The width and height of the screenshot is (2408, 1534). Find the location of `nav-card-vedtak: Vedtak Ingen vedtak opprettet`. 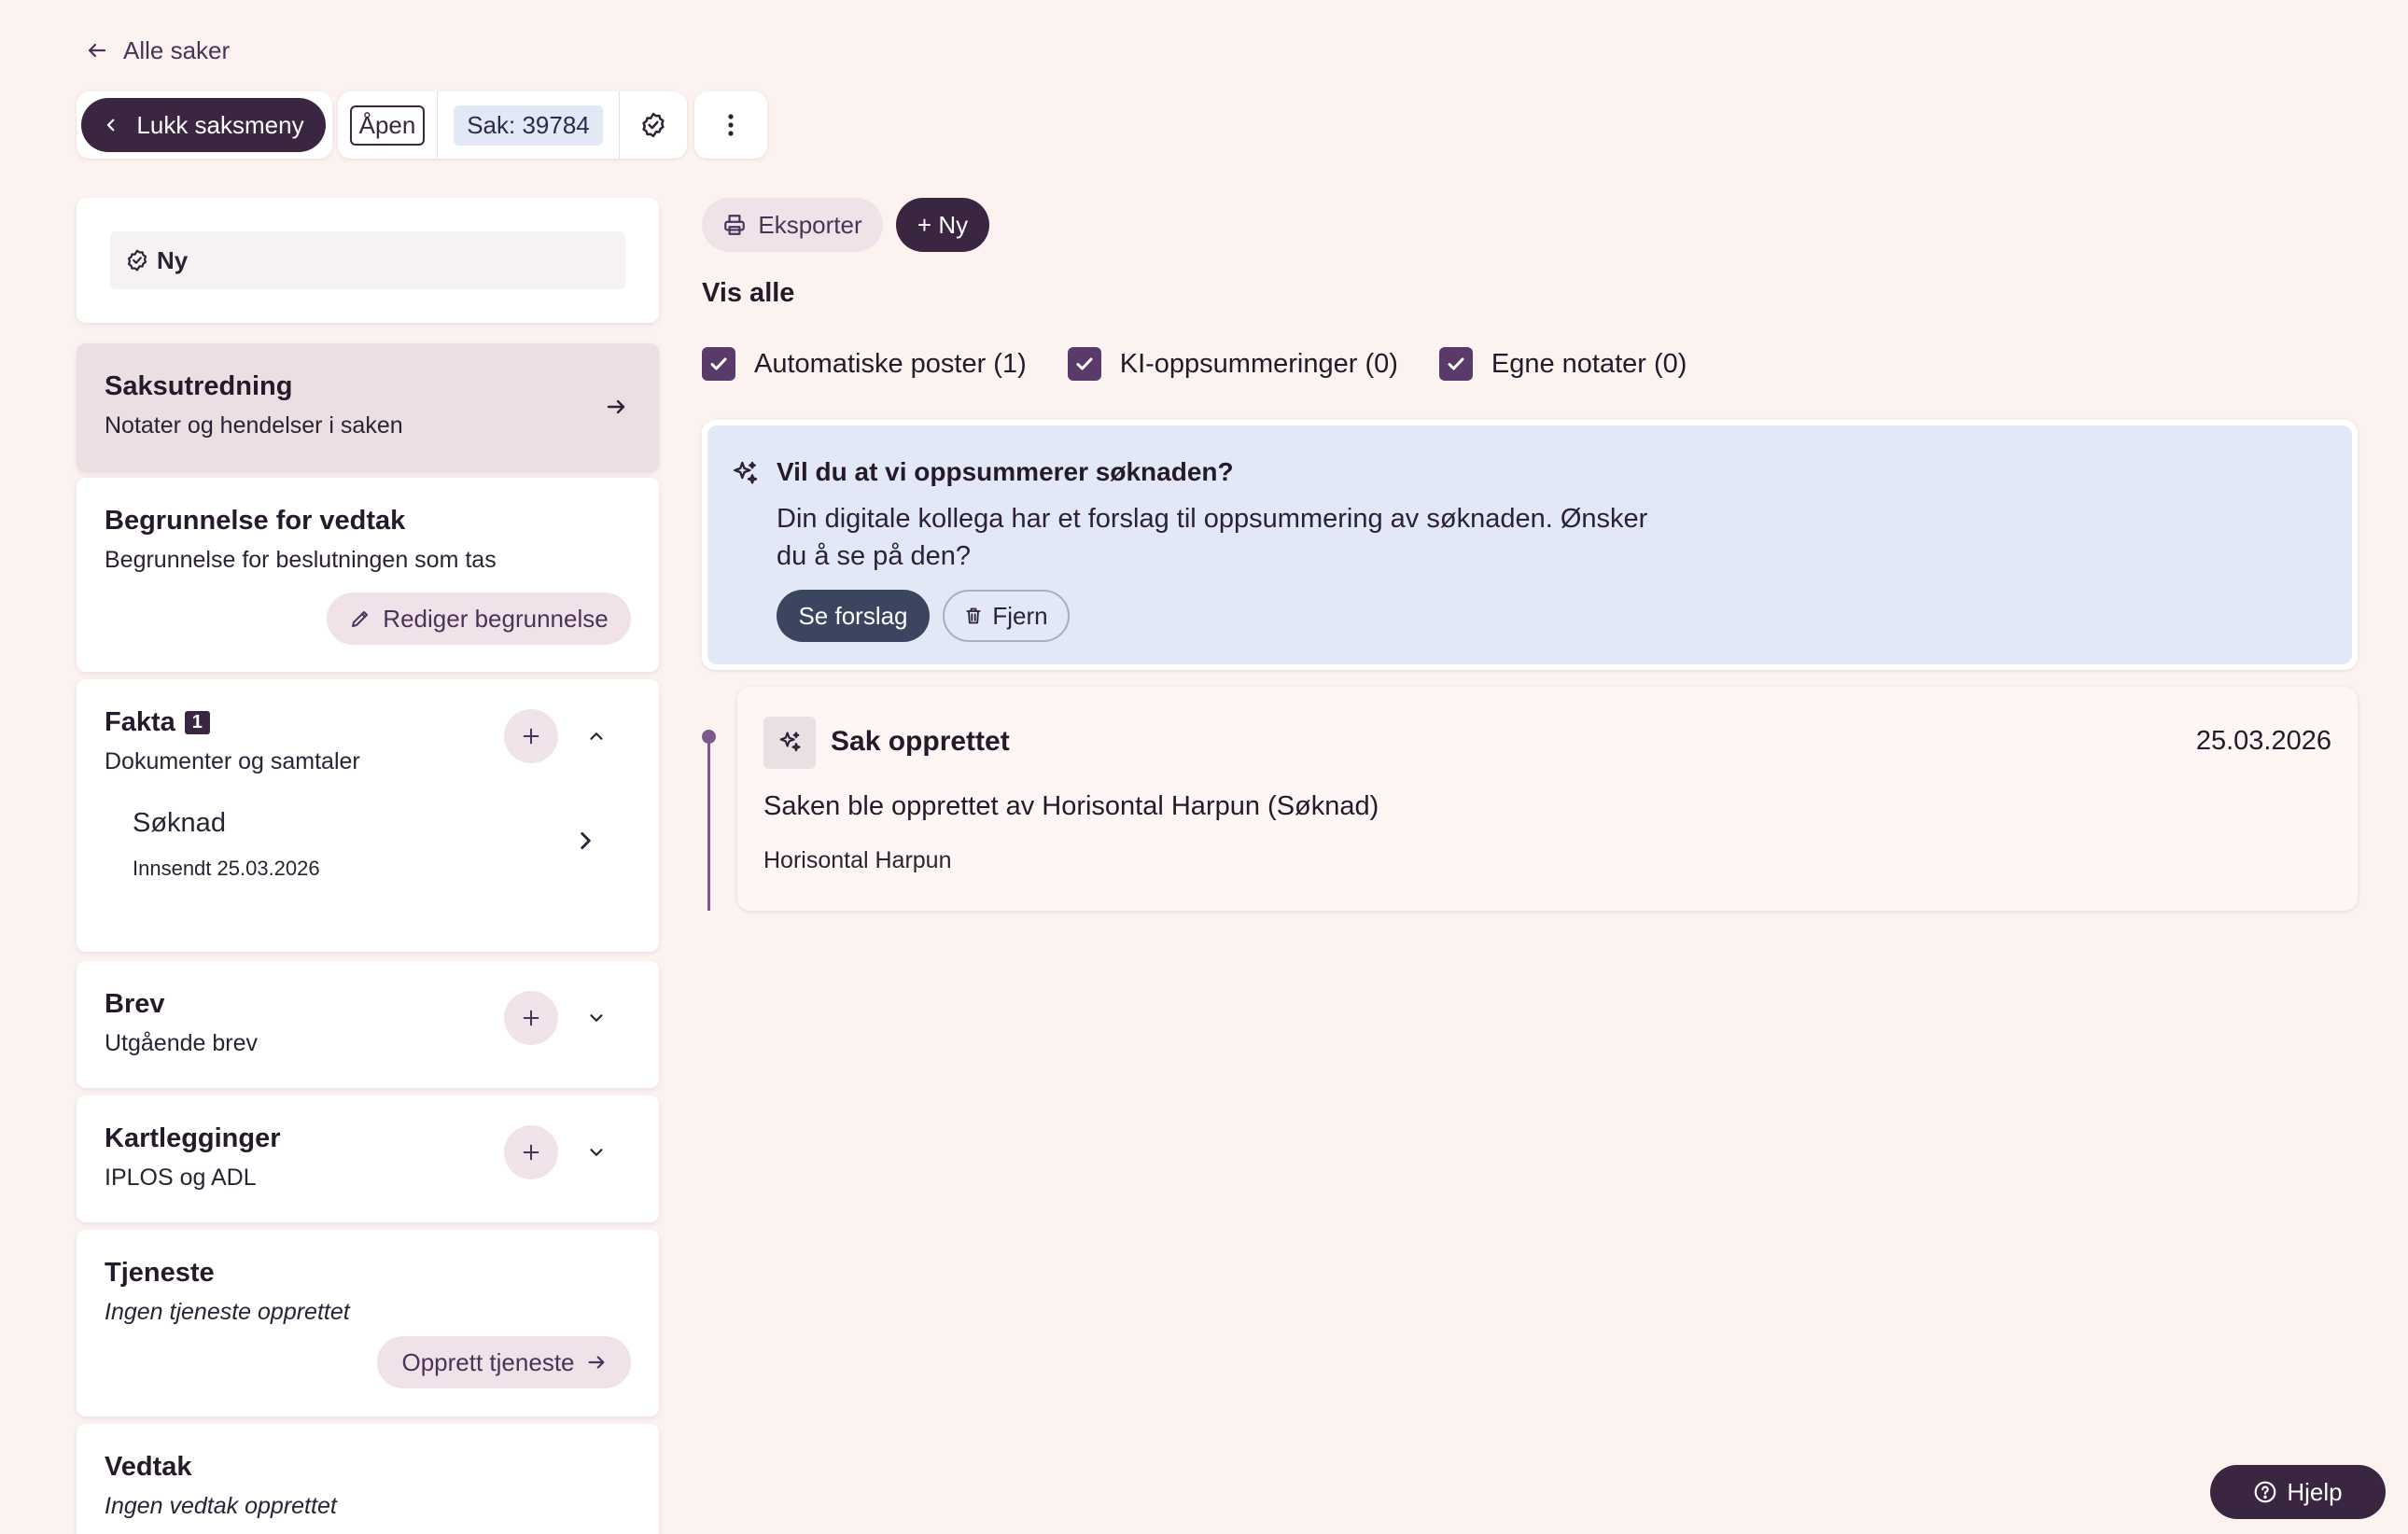

nav-card-vedtak: Vedtak Ingen vedtak opprettet is located at coordinates (368, 1479).